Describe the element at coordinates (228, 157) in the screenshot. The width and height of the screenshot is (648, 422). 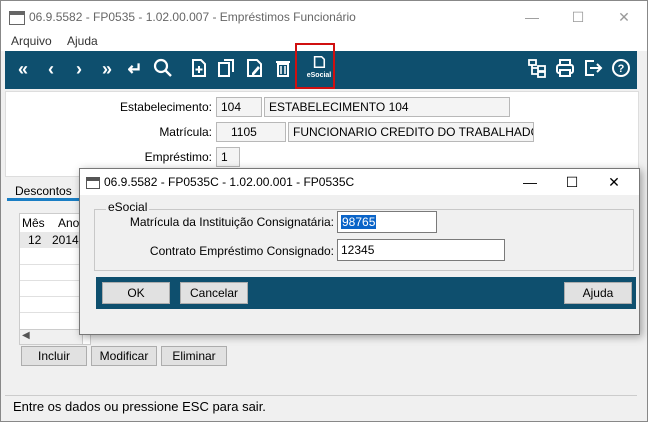
I see `emprestimo-field: 1` at that location.